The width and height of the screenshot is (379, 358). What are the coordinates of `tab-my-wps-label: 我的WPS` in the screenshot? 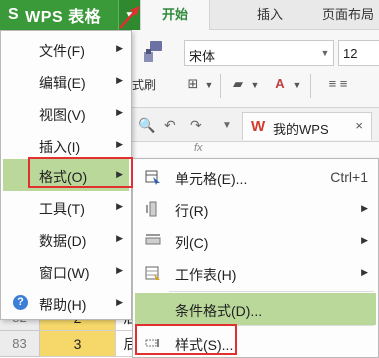 It's located at (301, 129).